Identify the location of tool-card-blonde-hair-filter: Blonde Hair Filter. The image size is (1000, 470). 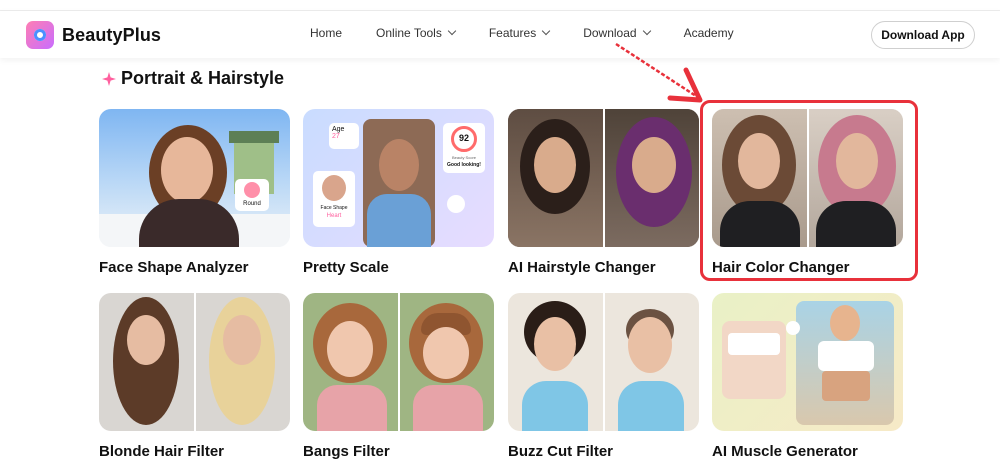
(194, 376).